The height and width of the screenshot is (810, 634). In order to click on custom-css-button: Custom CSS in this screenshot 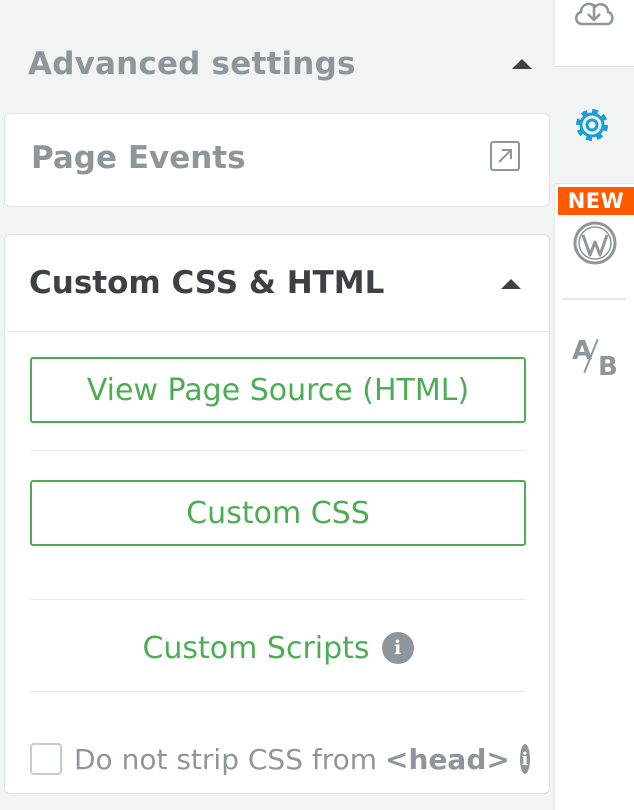, I will do `click(278, 513)`.